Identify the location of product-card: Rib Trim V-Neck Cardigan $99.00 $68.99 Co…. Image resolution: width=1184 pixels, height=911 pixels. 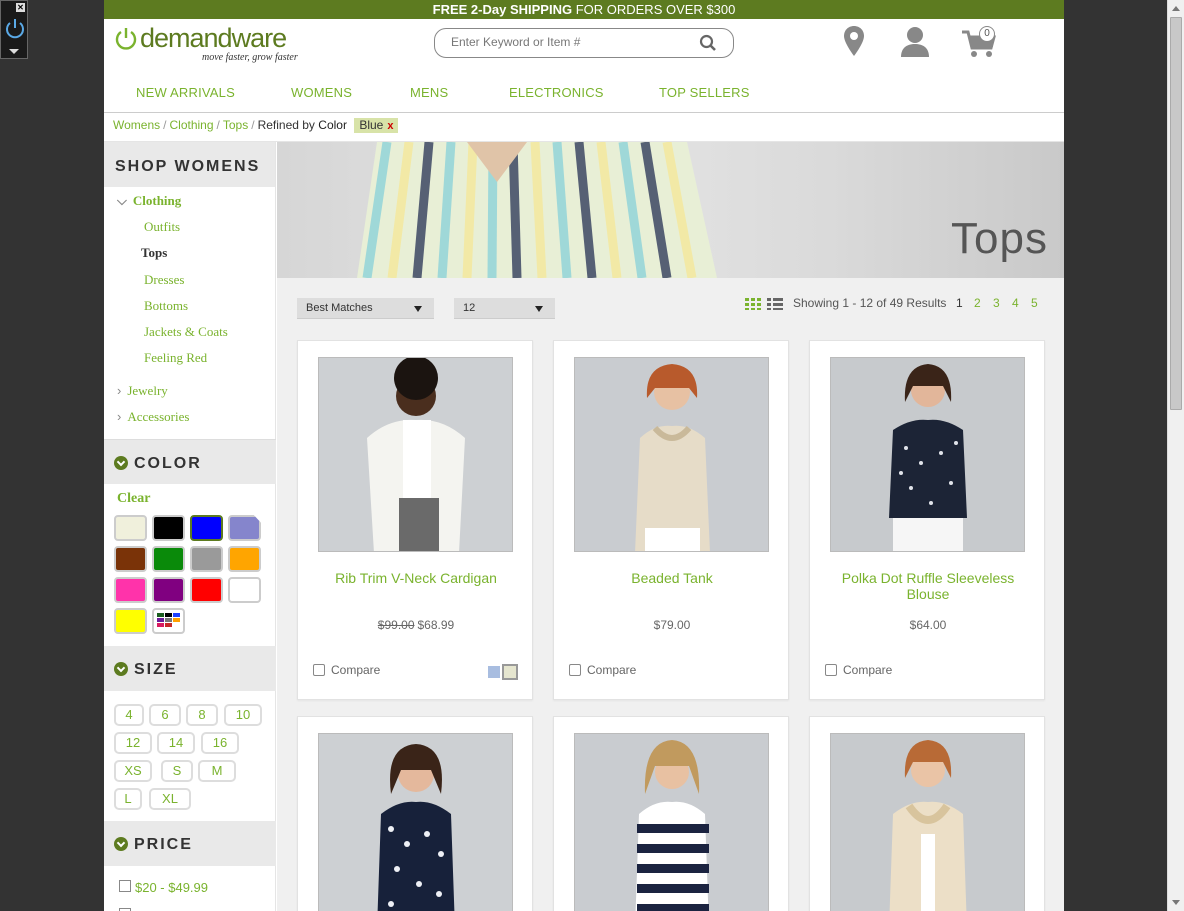
(415, 520).